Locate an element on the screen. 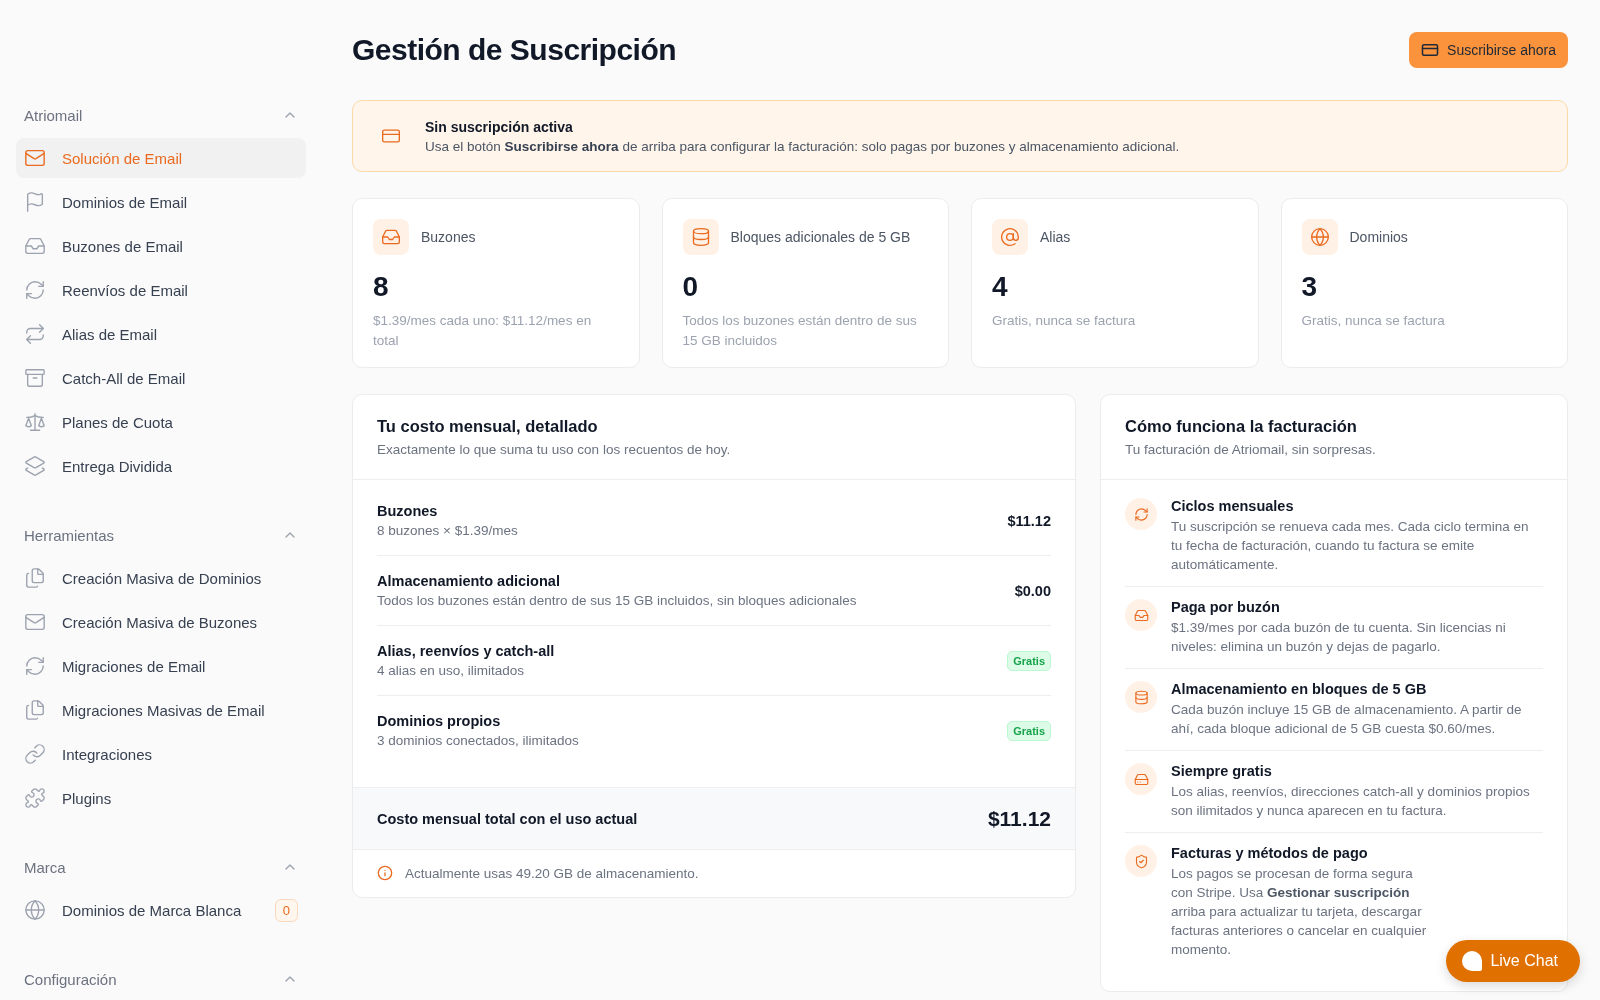 The height and width of the screenshot is (1000, 1600). stat-value: 4 is located at coordinates (1000, 287).